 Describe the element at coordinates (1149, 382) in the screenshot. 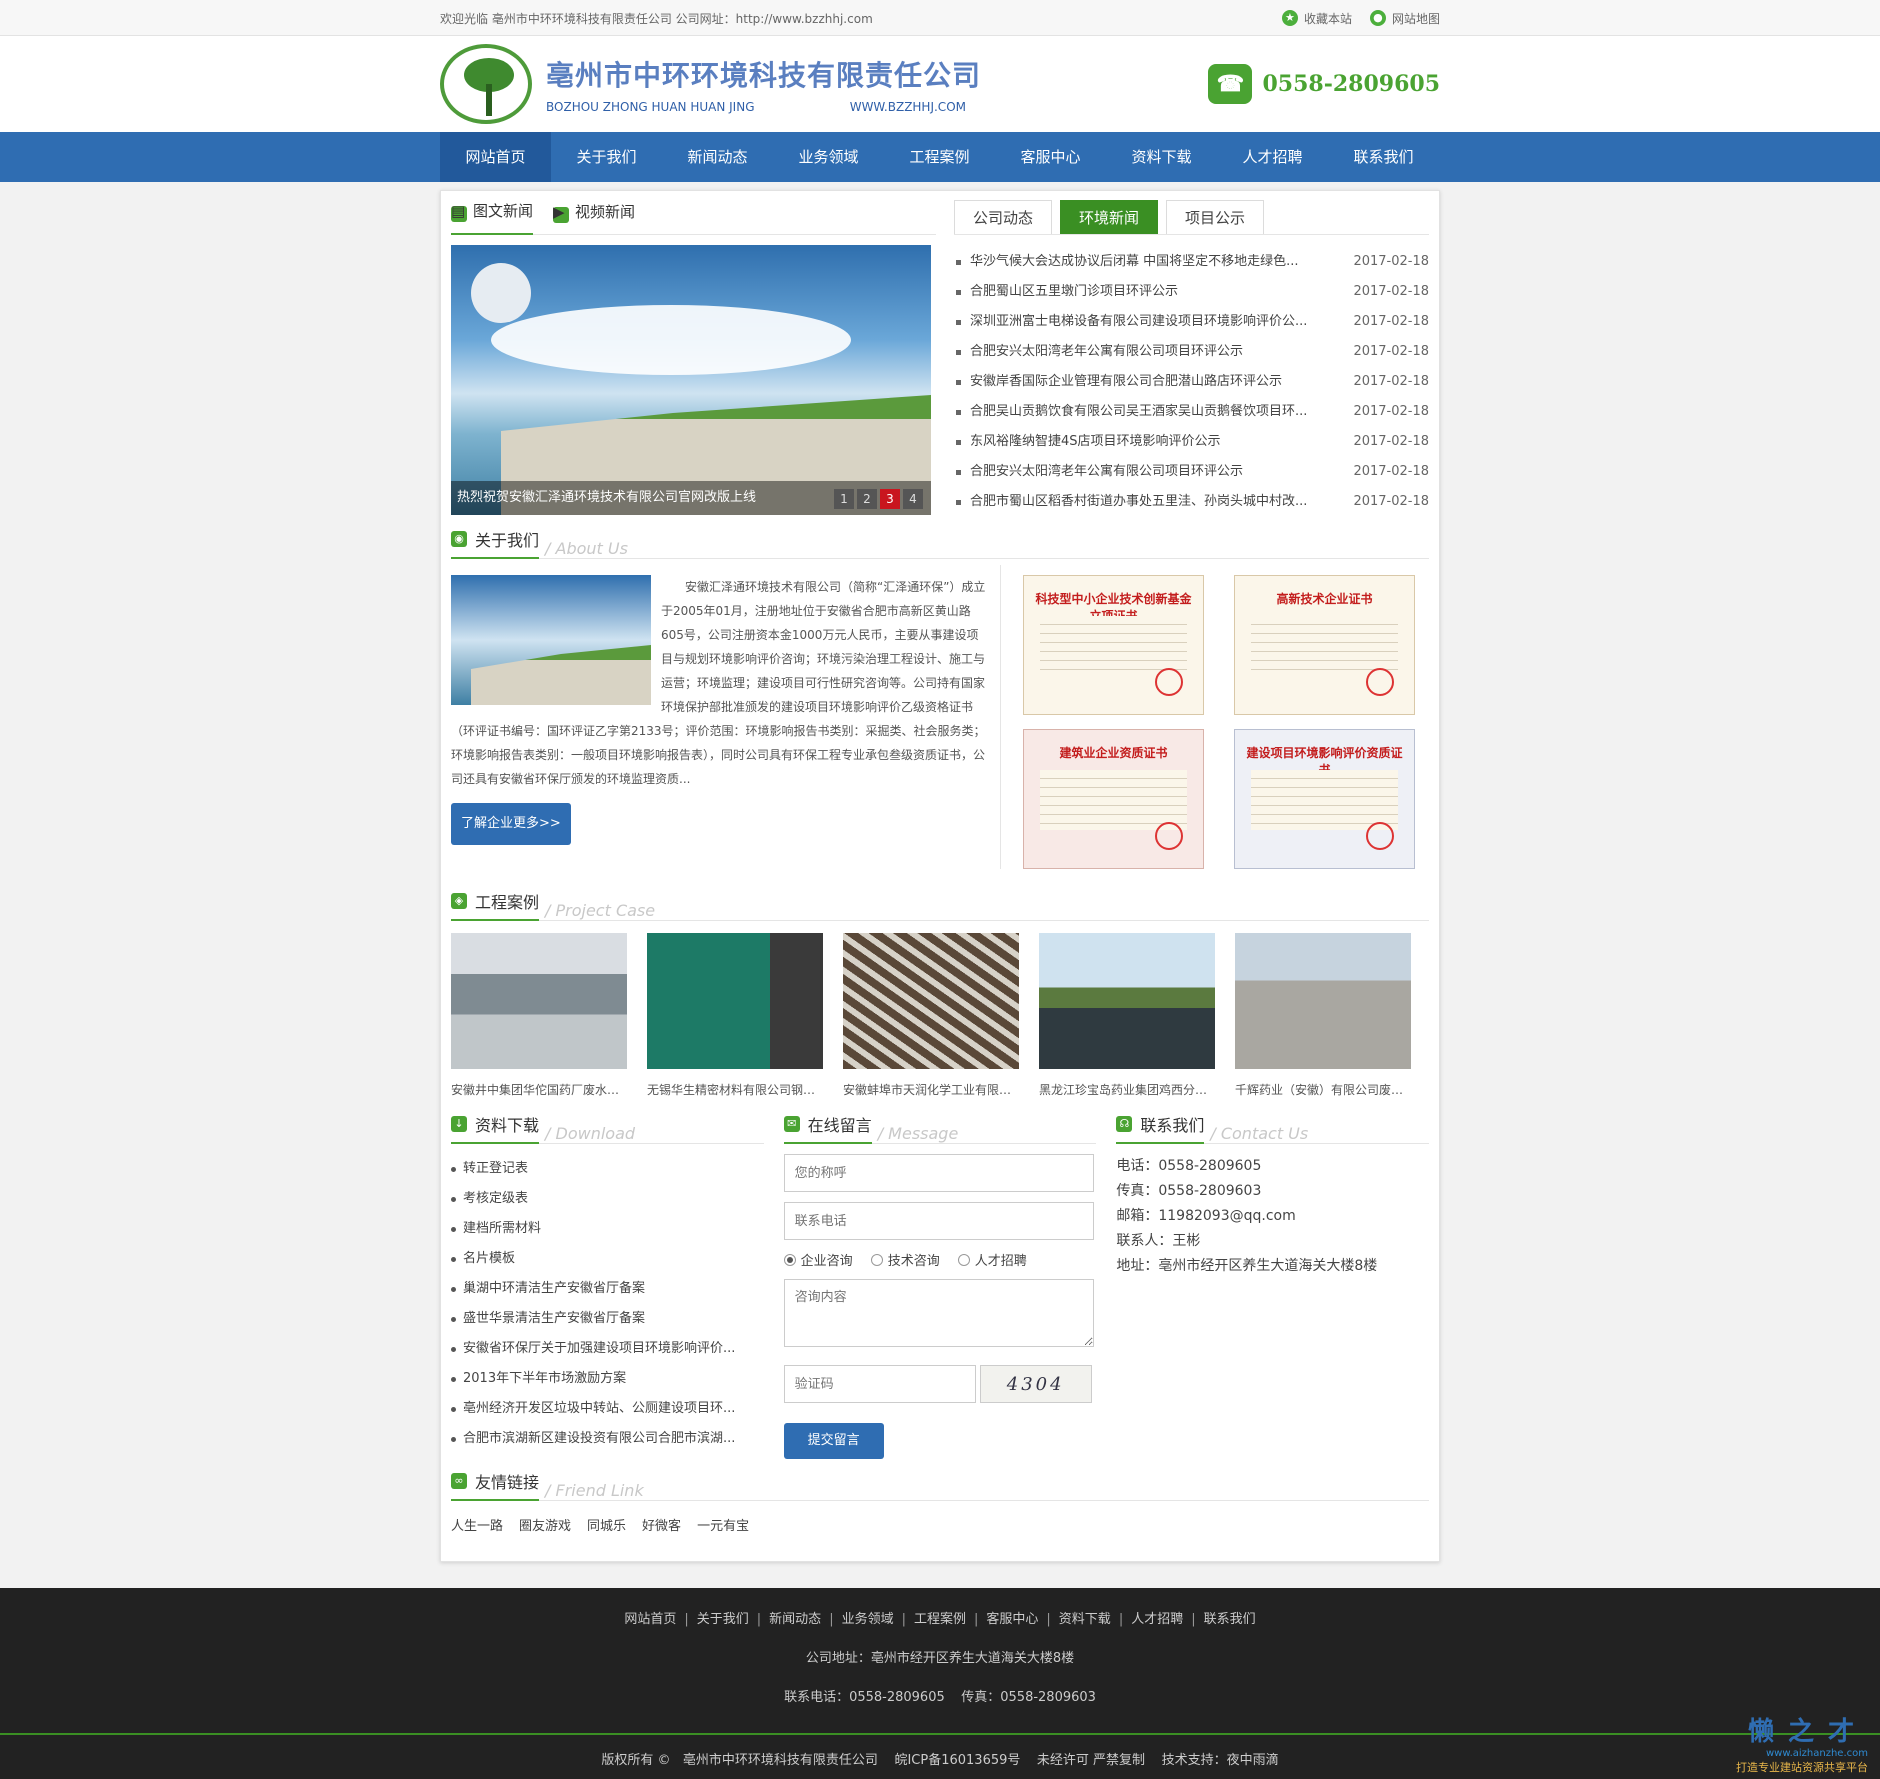

I see `news-title: 安徽岸香国际企业管理有限公司合肥潜山路店环评公示` at that location.